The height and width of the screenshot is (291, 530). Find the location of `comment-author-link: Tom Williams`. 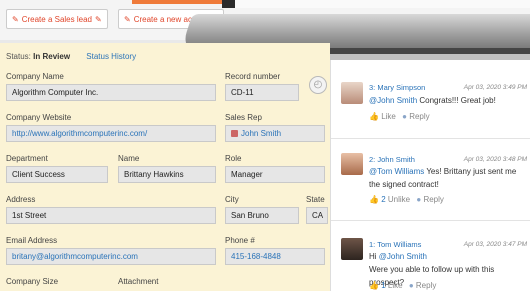

comment-author-link: Tom Williams is located at coordinates (399, 244).